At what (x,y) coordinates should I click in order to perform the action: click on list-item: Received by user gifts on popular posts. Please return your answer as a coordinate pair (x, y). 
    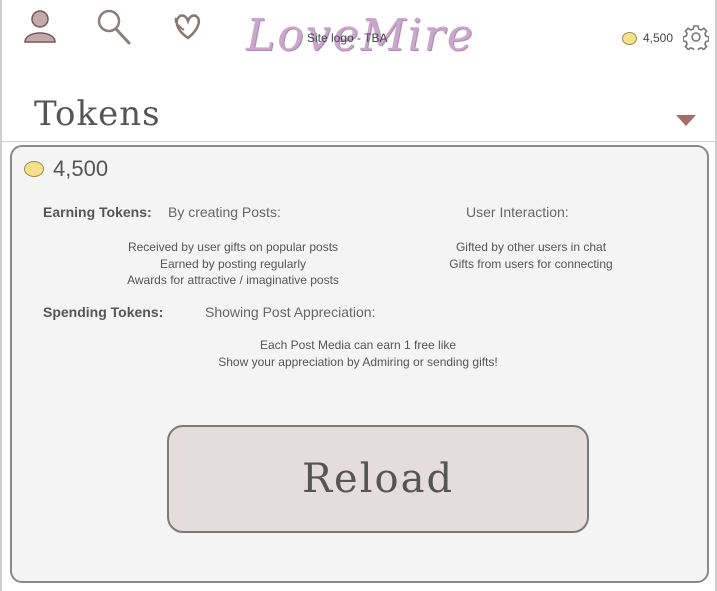
    Looking at the image, I should click on (233, 247).